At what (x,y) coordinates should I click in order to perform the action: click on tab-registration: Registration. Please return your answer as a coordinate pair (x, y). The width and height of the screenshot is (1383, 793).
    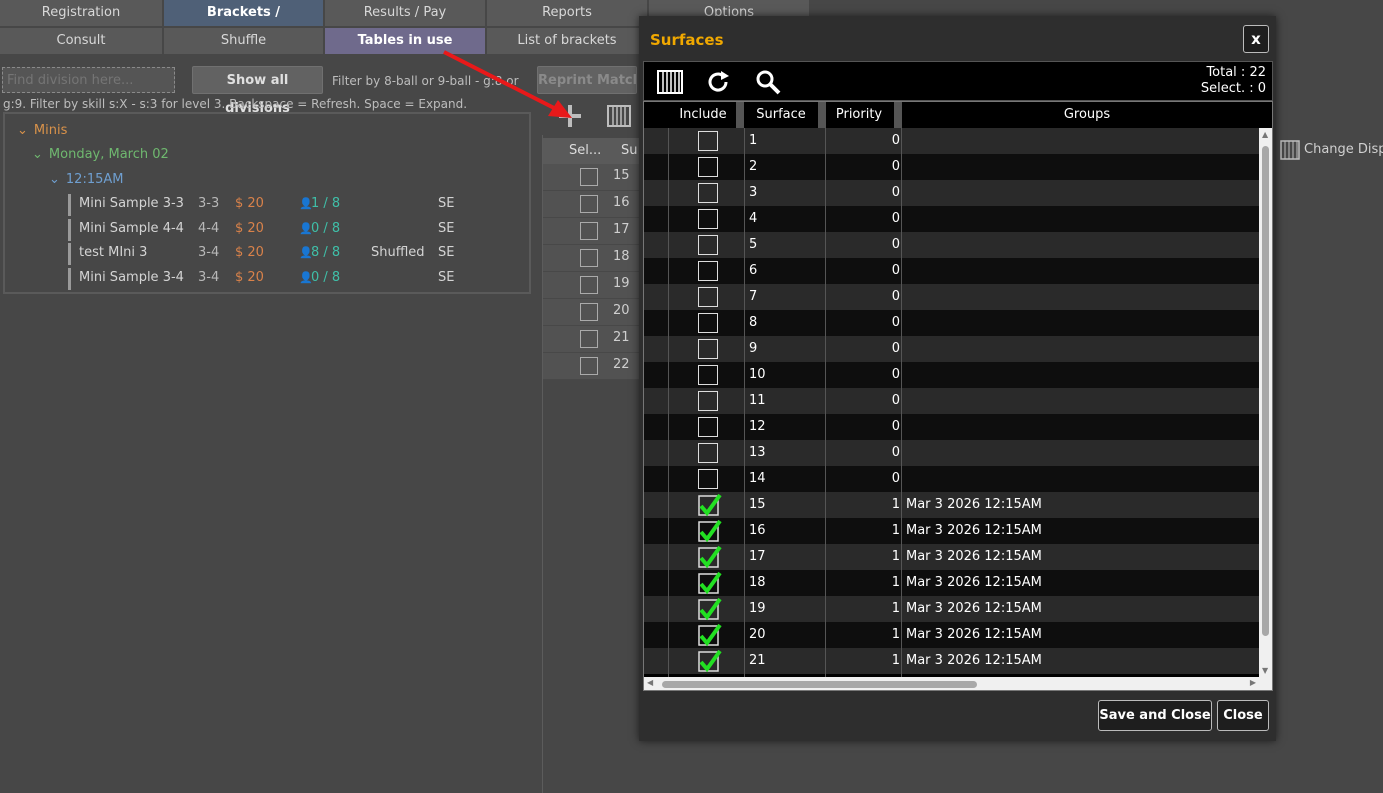
    Looking at the image, I should click on (82, 13).